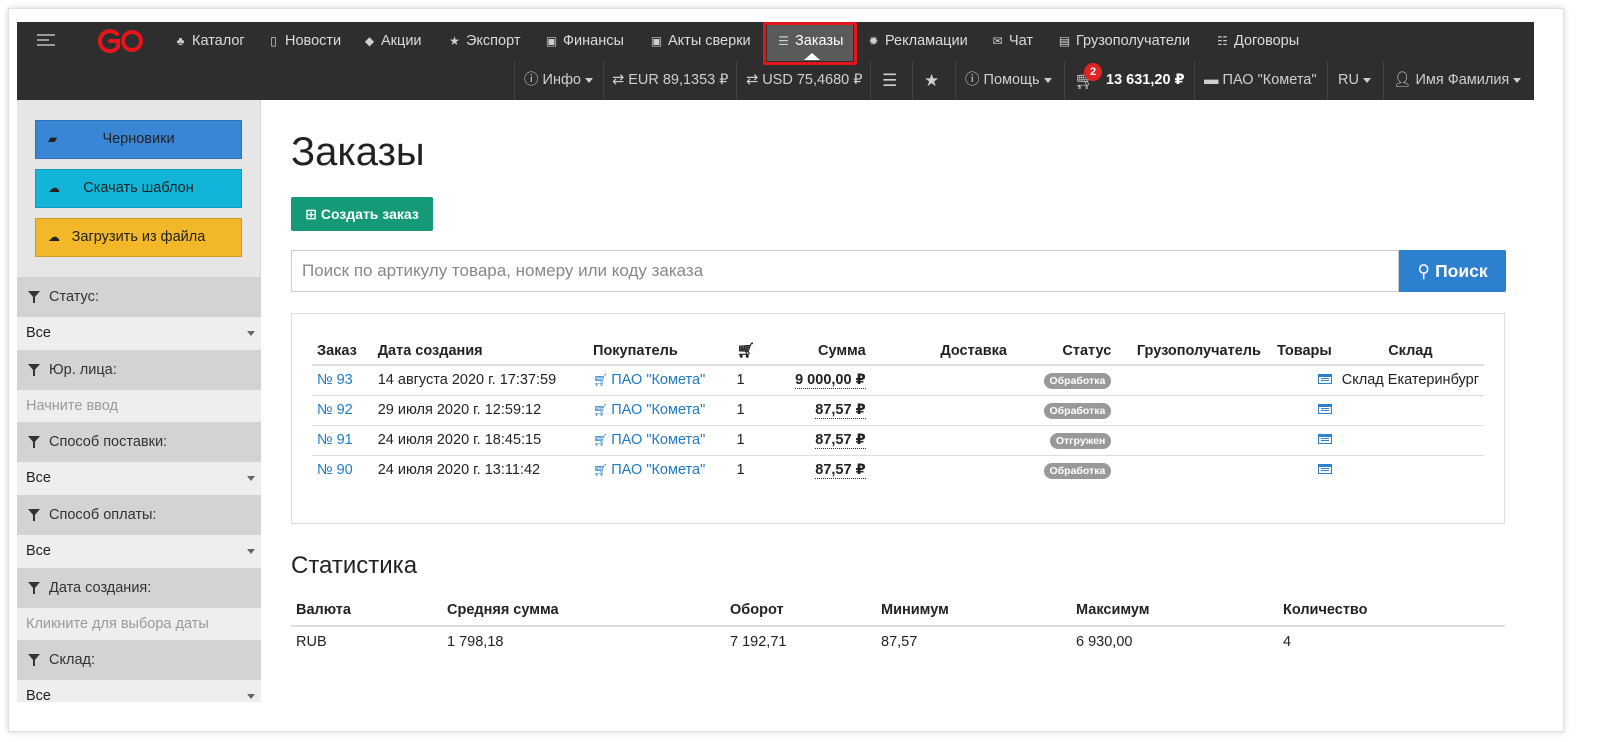  Describe the element at coordinates (1080, 440) in the screenshot. I see `status-badge: Отгружен` at that location.